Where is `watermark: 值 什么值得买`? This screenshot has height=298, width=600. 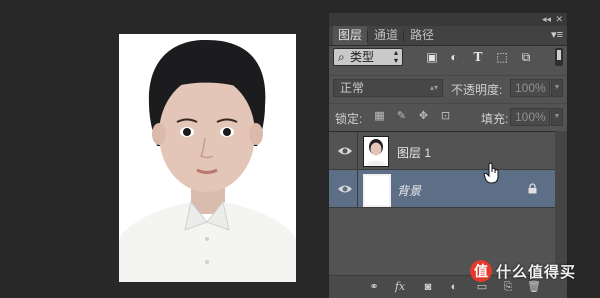
watermark: 值 什么值得买 is located at coordinates (523, 271).